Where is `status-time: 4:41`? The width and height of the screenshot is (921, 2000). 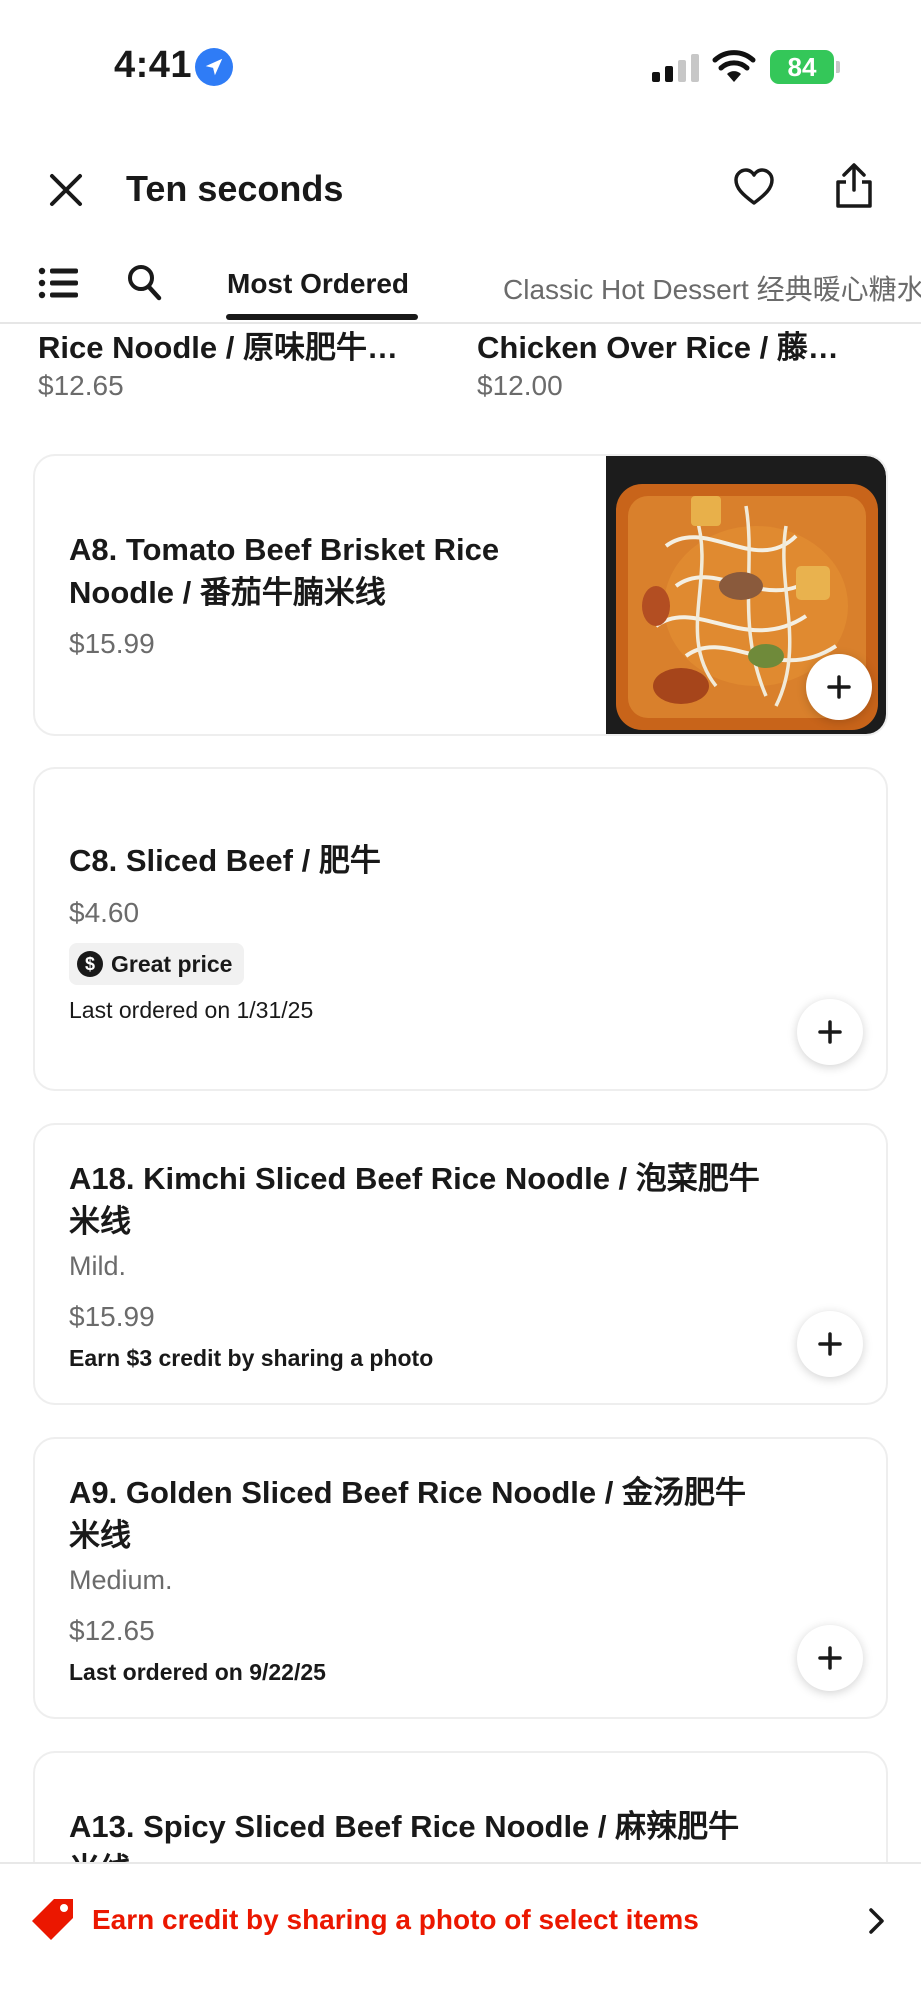
status-time: 4:41 is located at coordinates (153, 65).